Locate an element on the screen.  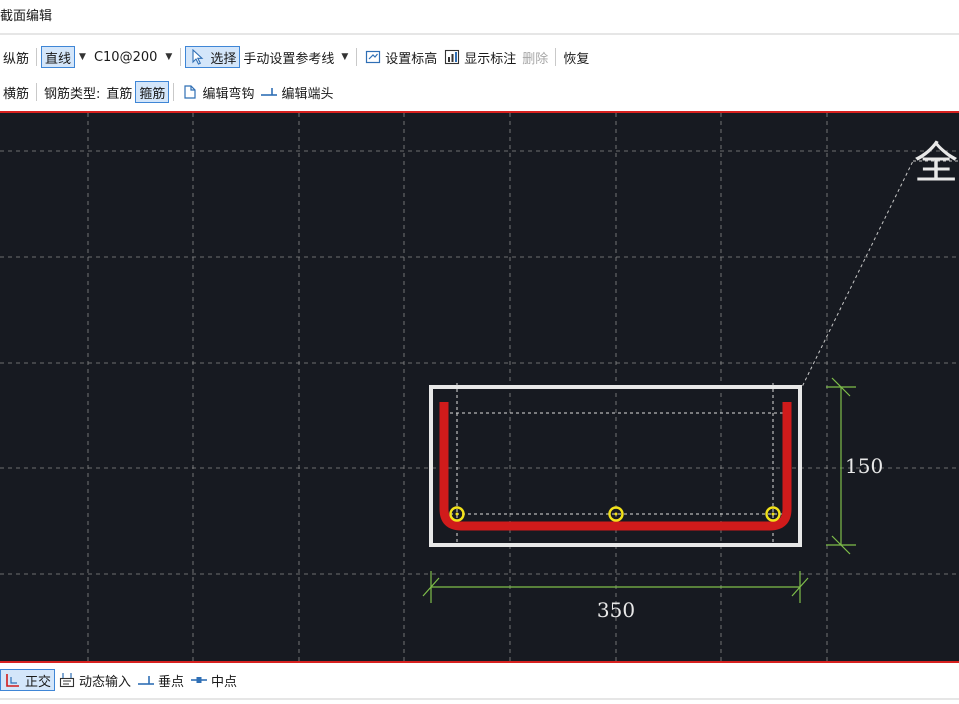
select-tool-button: 选择 is located at coordinates (213, 57).